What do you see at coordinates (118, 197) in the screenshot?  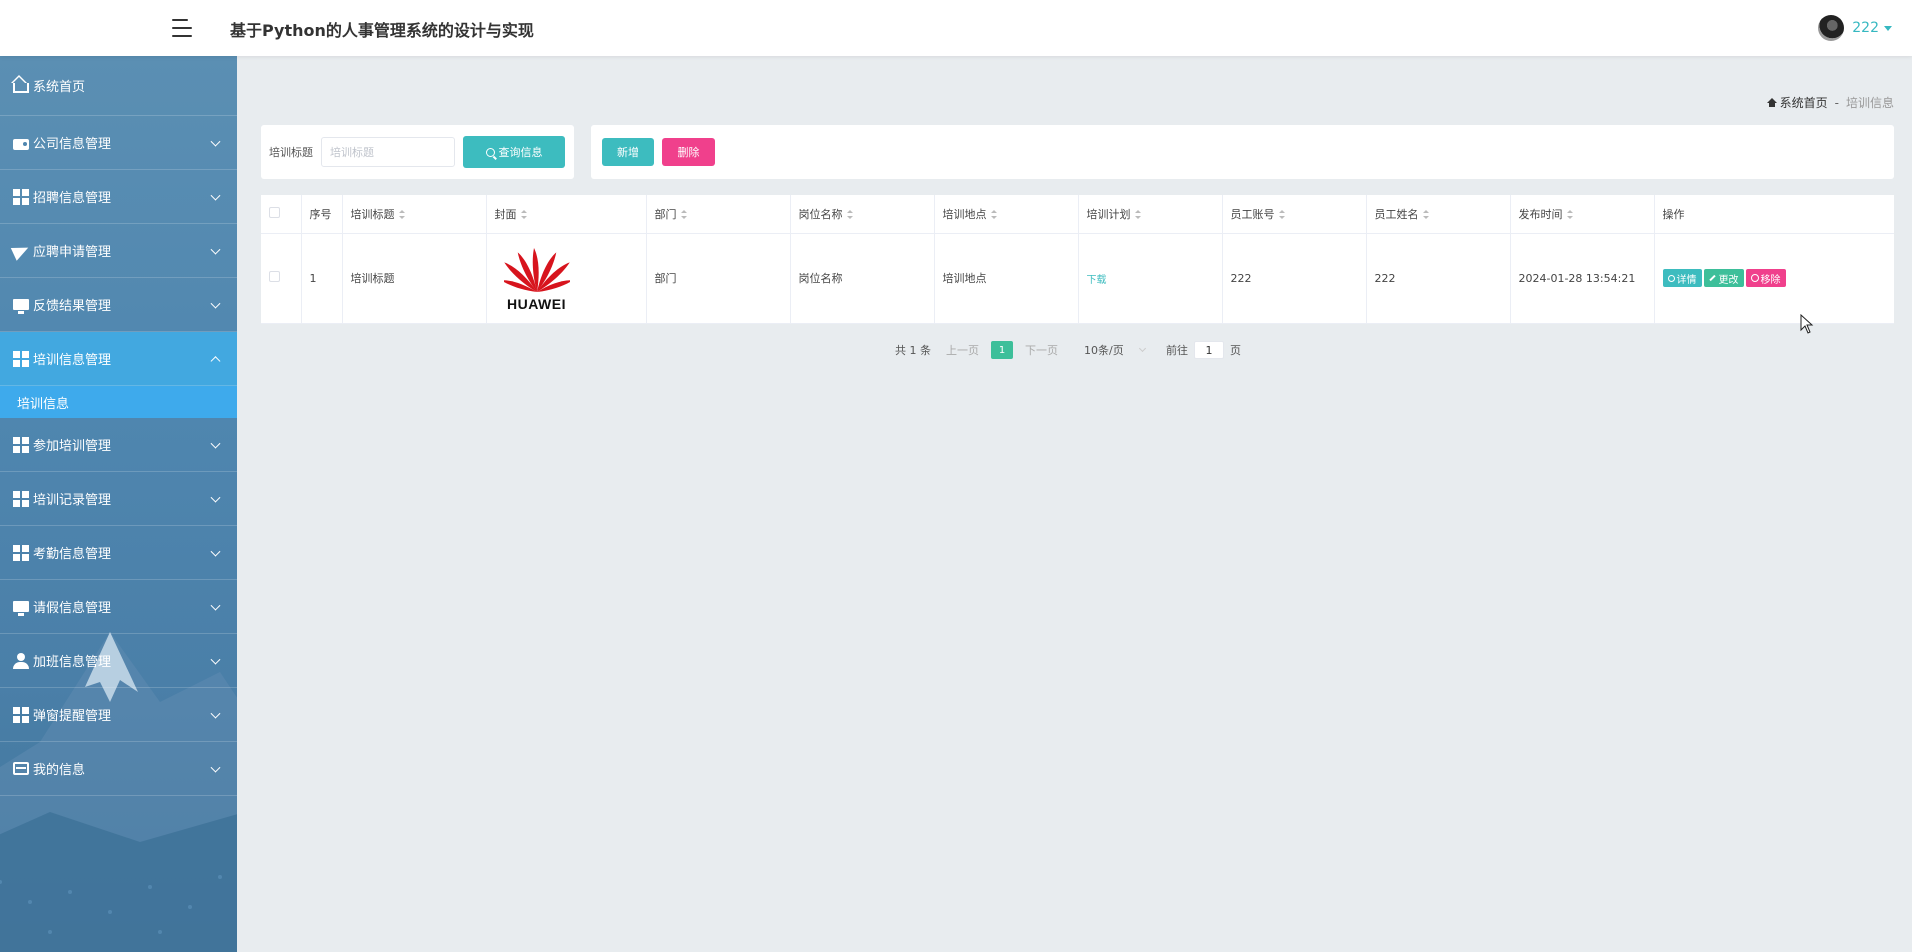 I see `sidebar-item-recruitment: 招聘信息管理` at bounding box center [118, 197].